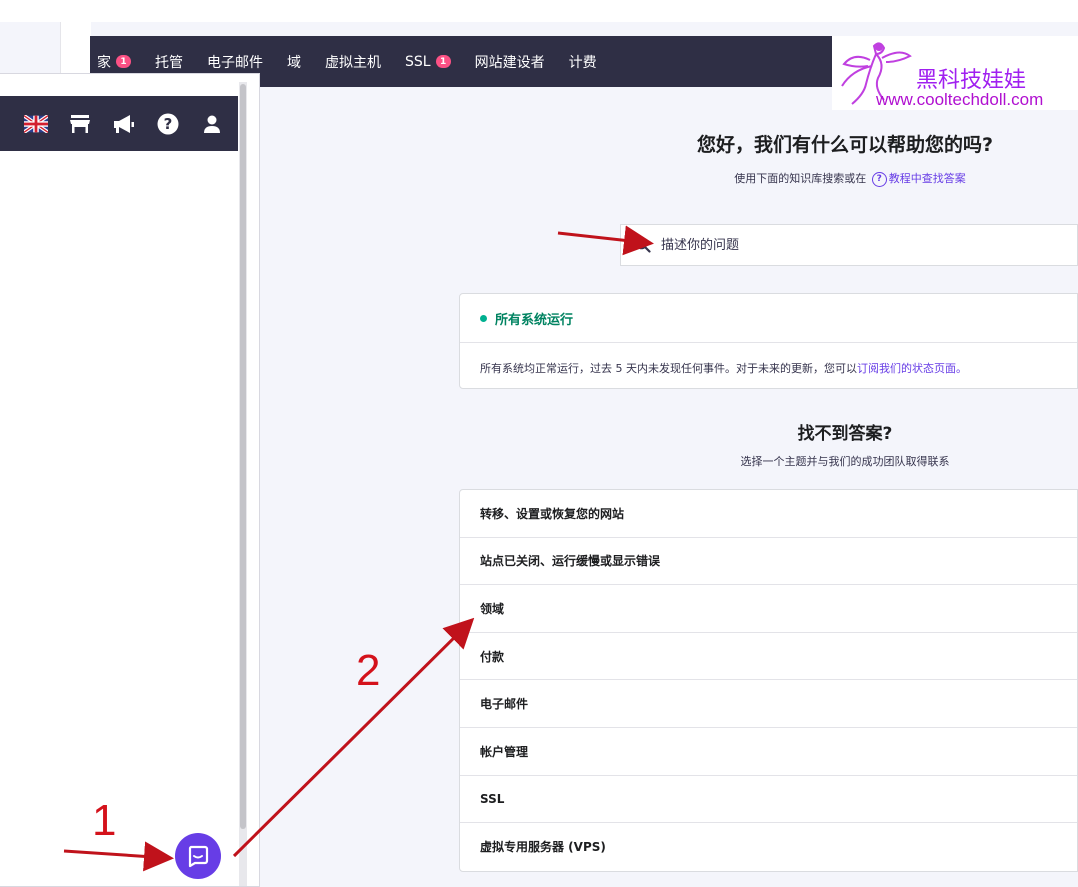 This screenshot has width=1078, height=887. What do you see at coordinates (768, 609) in the screenshot?
I see `topic-item-domains: 领域` at bounding box center [768, 609].